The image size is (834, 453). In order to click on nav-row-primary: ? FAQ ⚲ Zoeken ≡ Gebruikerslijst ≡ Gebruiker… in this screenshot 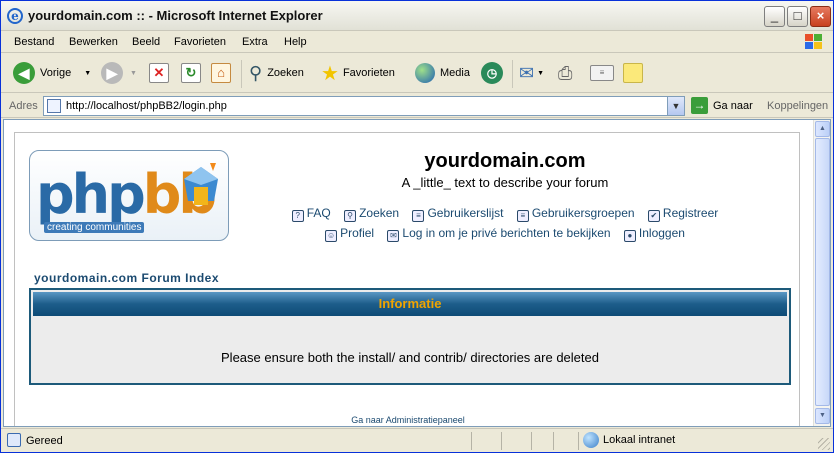, I will do `click(505, 214)`.